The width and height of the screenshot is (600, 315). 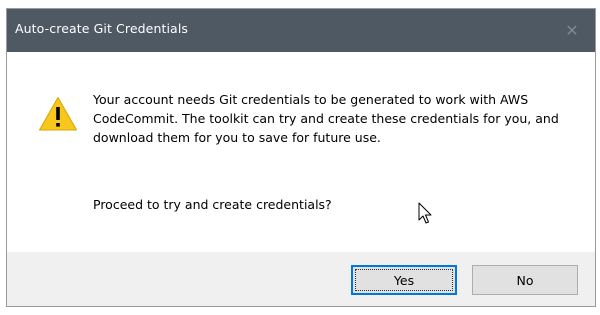 I want to click on yes-button-label: Yes, so click(x=404, y=280).